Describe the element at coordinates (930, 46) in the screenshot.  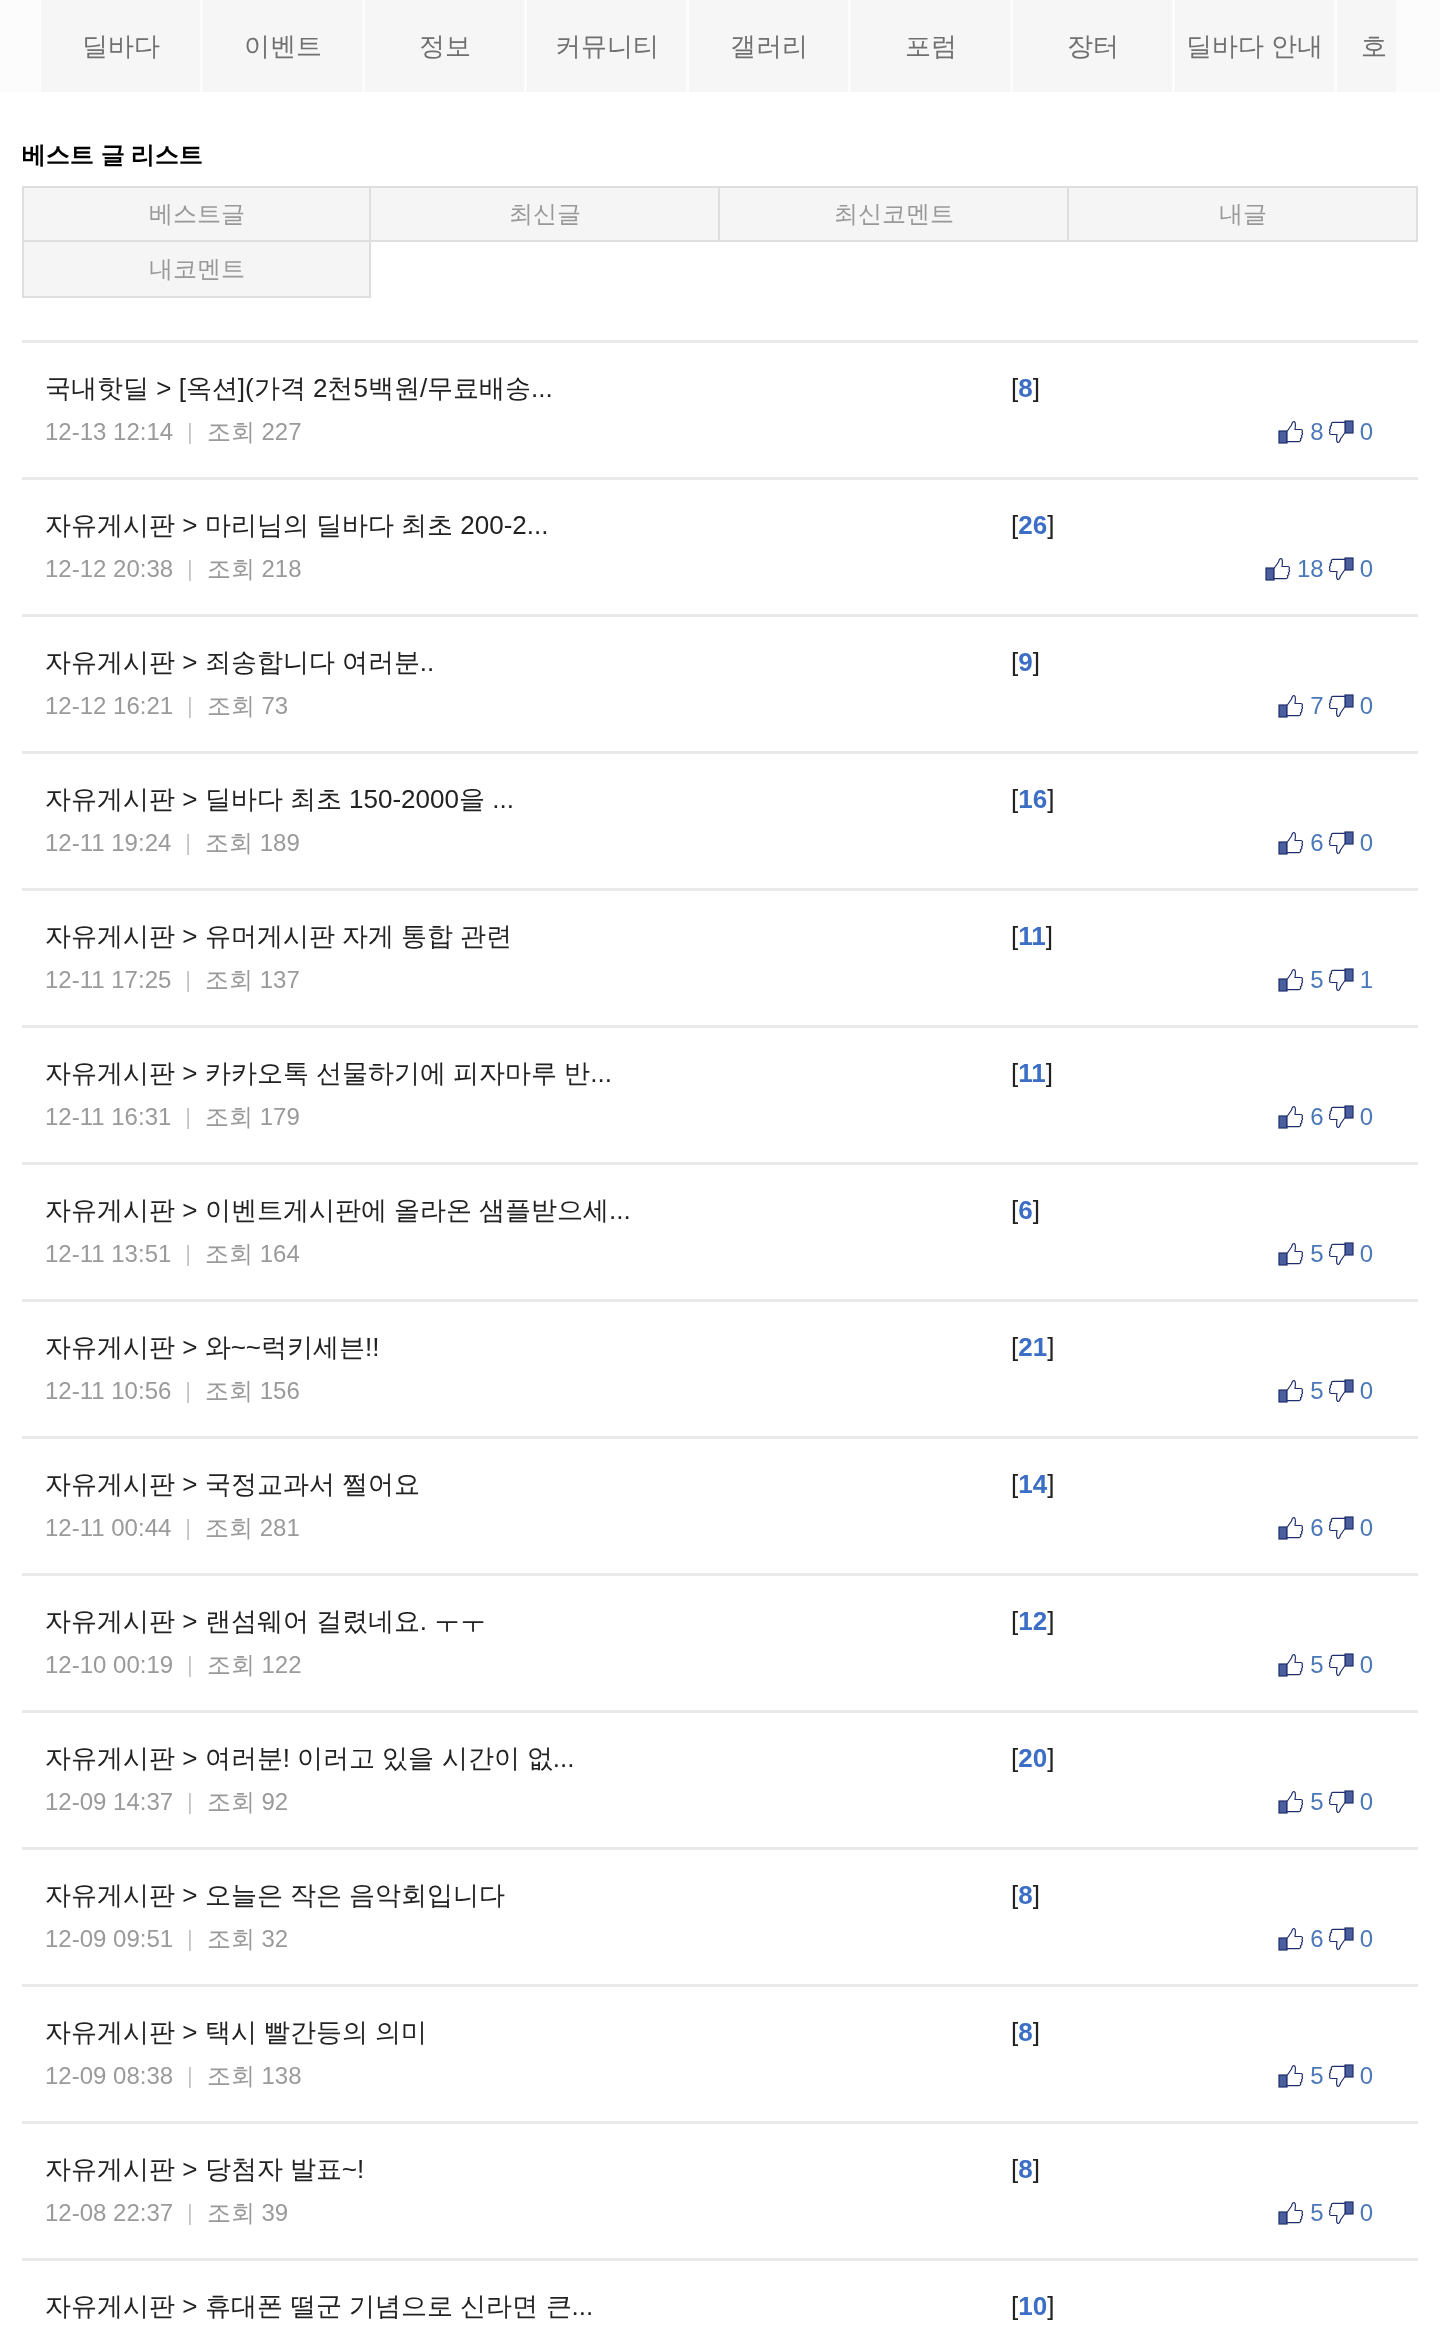
I see `nav-tab: 포럼` at that location.